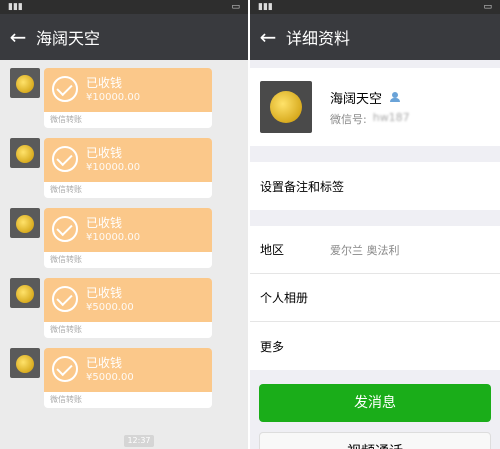  Describe the element at coordinates (375, 346) in the screenshot. I see `more-item: 更多` at that location.